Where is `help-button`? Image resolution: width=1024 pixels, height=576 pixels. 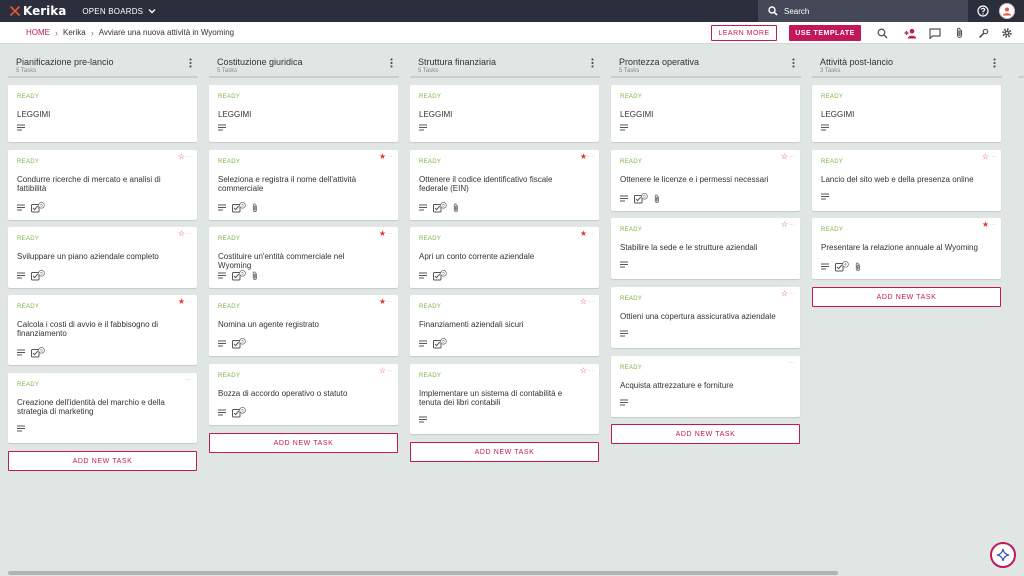 help-button is located at coordinates (983, 12).